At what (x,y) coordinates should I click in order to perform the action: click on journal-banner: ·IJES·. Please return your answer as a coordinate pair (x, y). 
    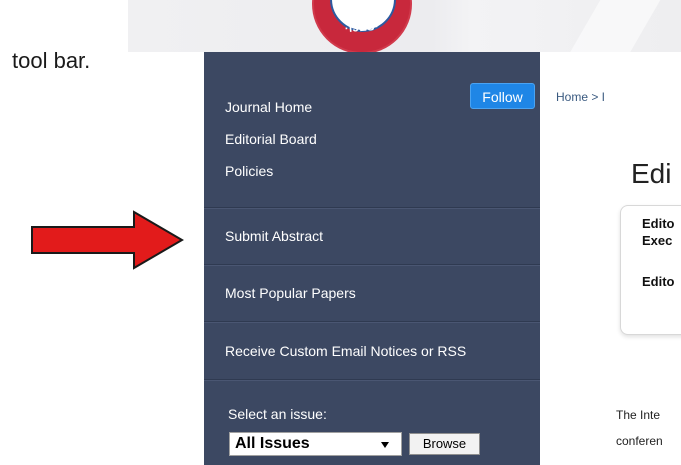
    Looking at the image, I should click on (404, 26).